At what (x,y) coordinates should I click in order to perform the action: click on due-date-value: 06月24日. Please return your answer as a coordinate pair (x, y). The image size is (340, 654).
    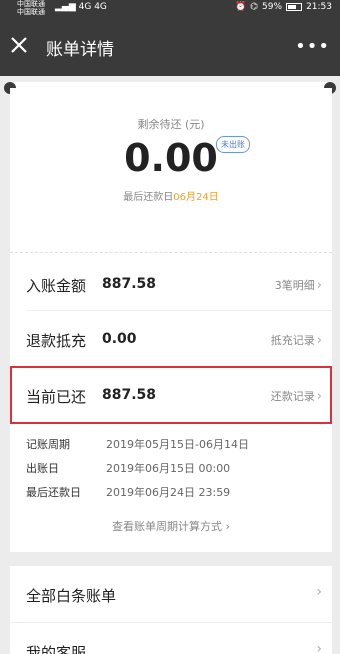
    Looking at the image, I should click on (196, 197).